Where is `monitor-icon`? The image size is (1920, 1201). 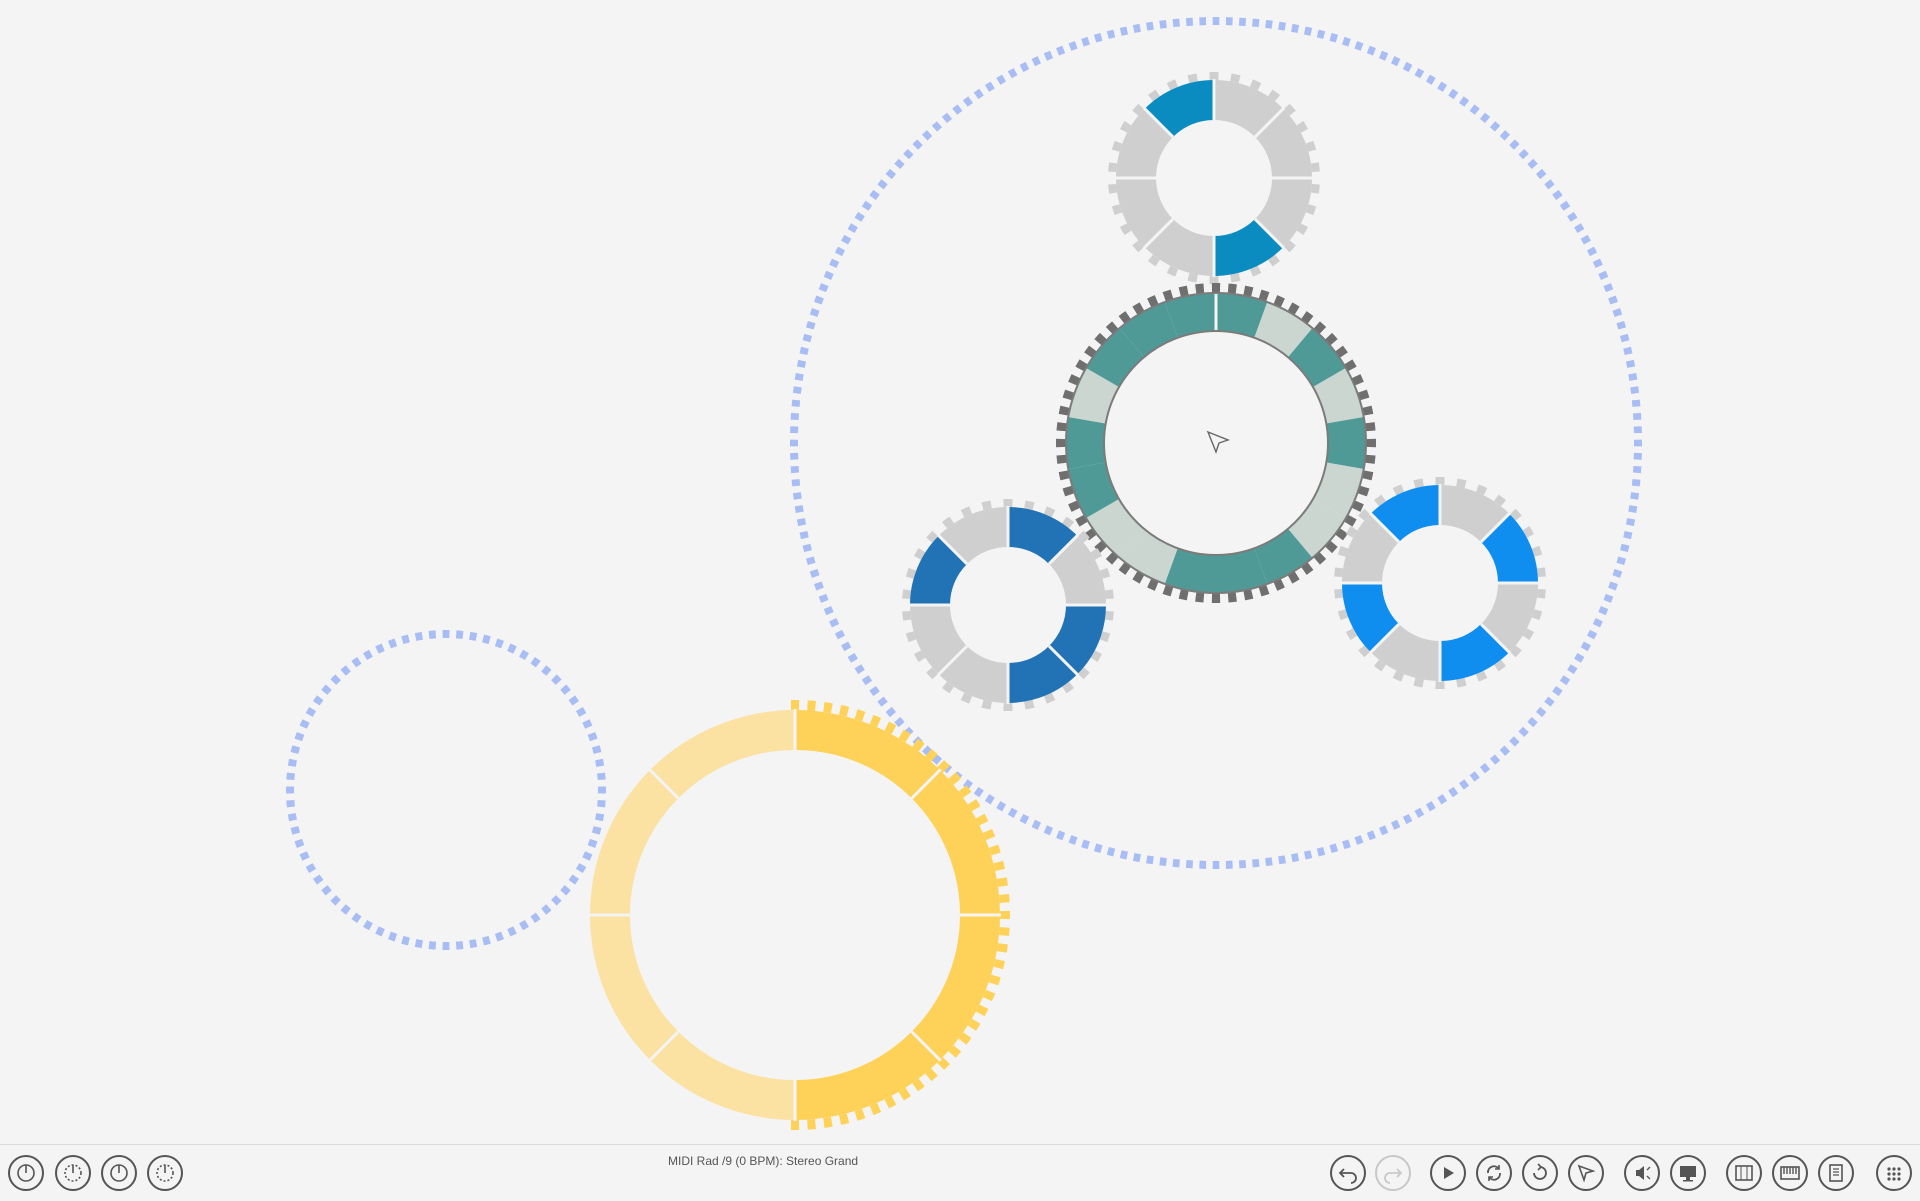 monitor-icon is located at coordinates (1688, 1174).